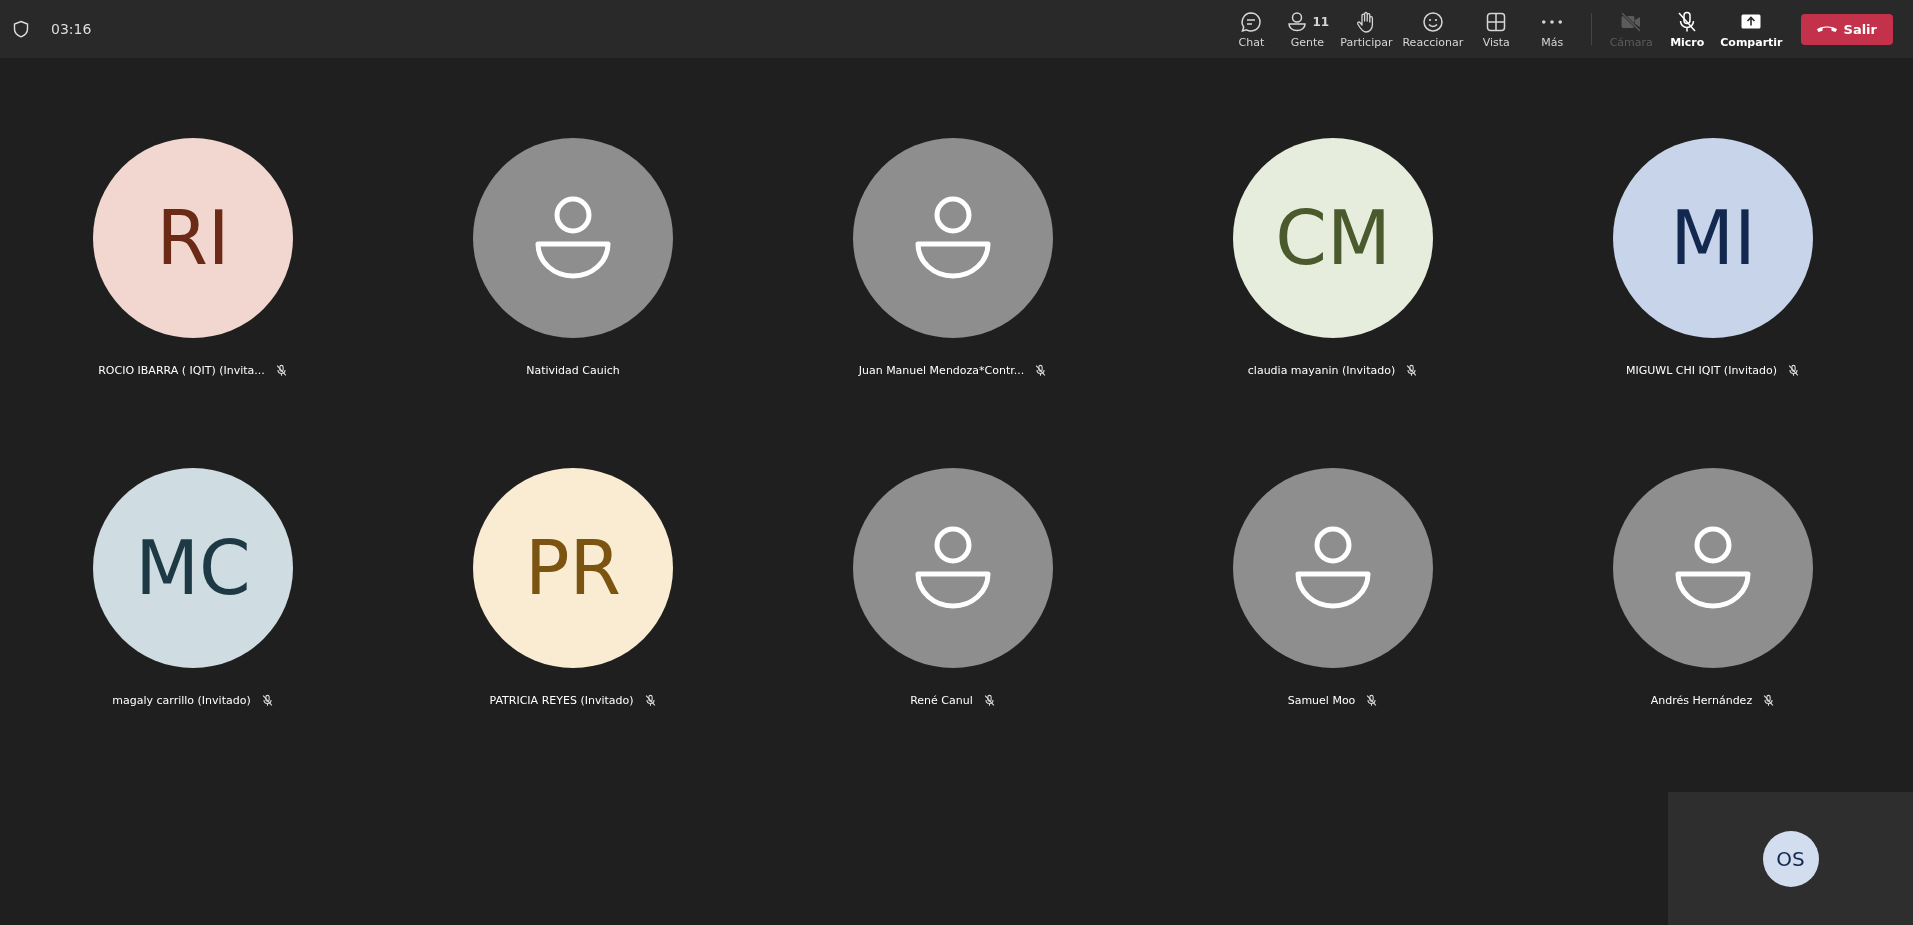 The width and height of the screenshot is (1913, 925). I want to click on mic-button: Micro, so click(1687, 29).